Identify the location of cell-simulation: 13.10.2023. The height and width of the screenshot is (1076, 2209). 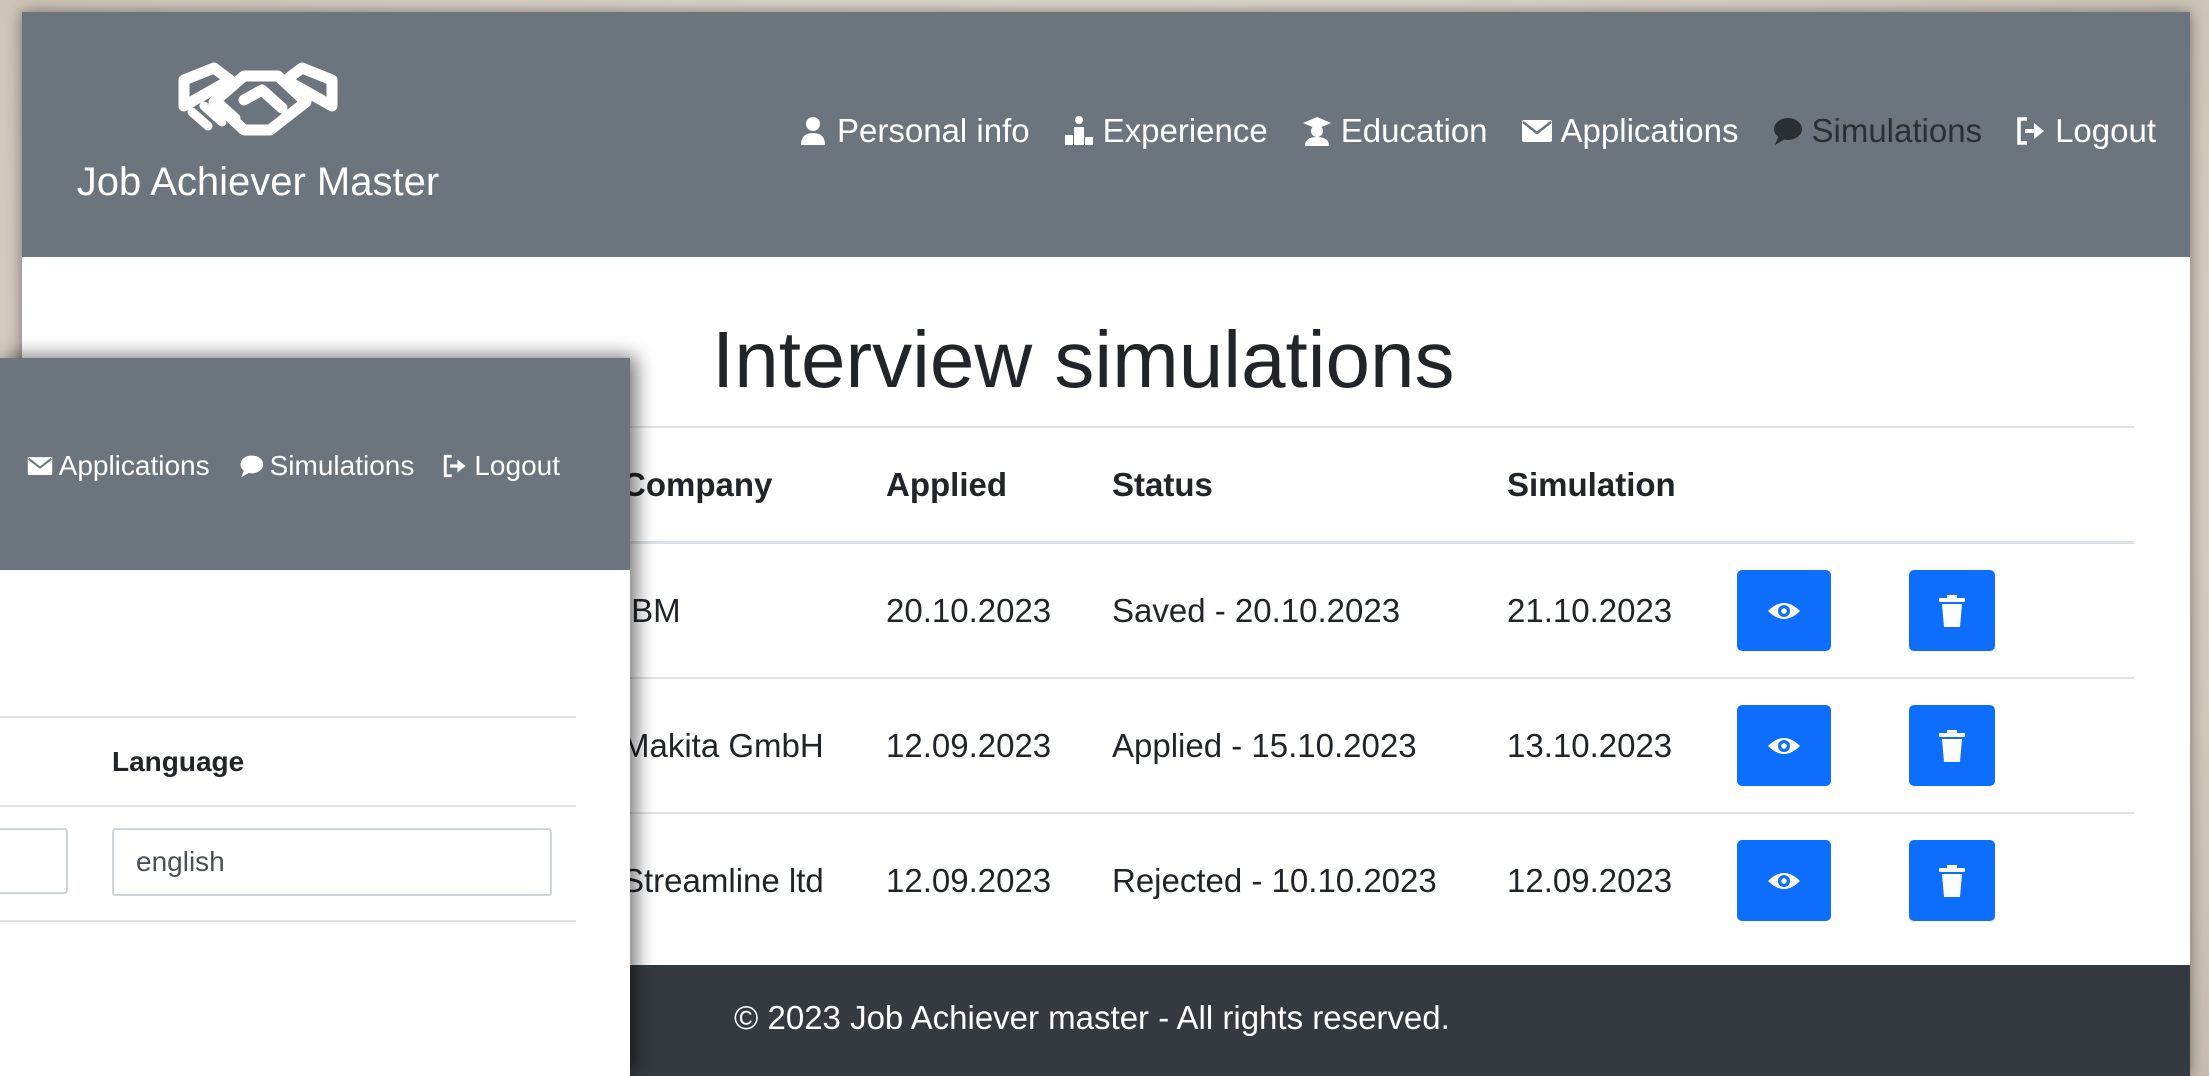
(1622, 746).